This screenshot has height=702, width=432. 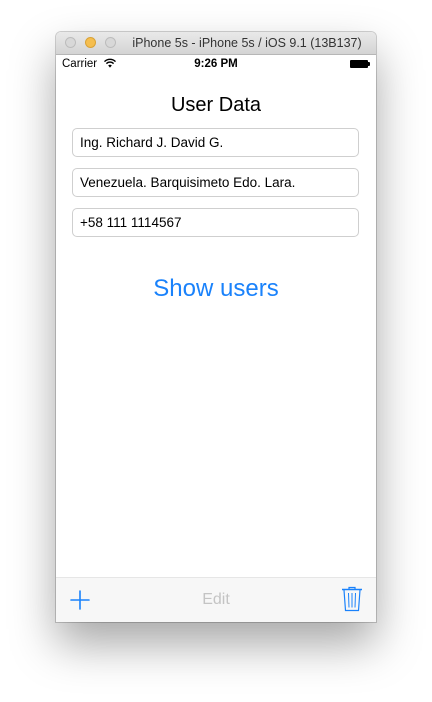 What do you see at coordinates (247, 43) in the screenshot?
I see `window-title: iPhone 5s - iPhone 5s / iOS 9.1 (13B137)` at bounding box center [247, 43].